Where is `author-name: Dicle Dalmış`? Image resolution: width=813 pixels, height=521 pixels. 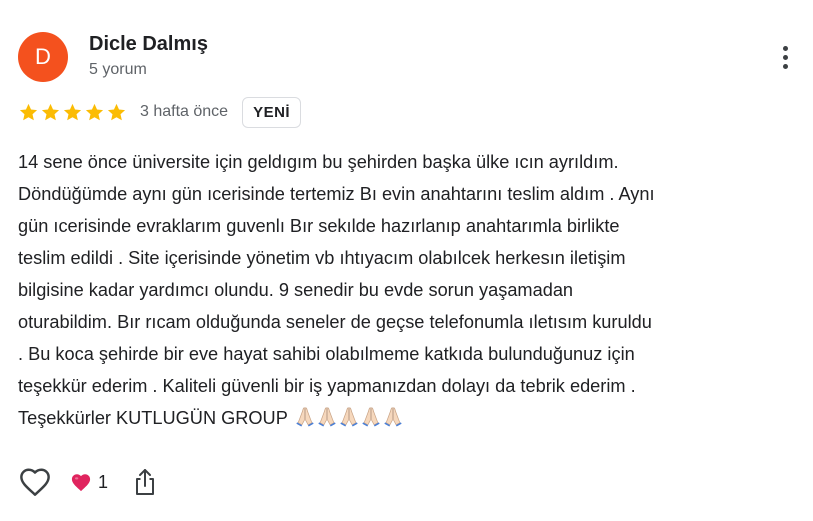 author-name: Dicle Dalmış is located at coordinates (148, 44).